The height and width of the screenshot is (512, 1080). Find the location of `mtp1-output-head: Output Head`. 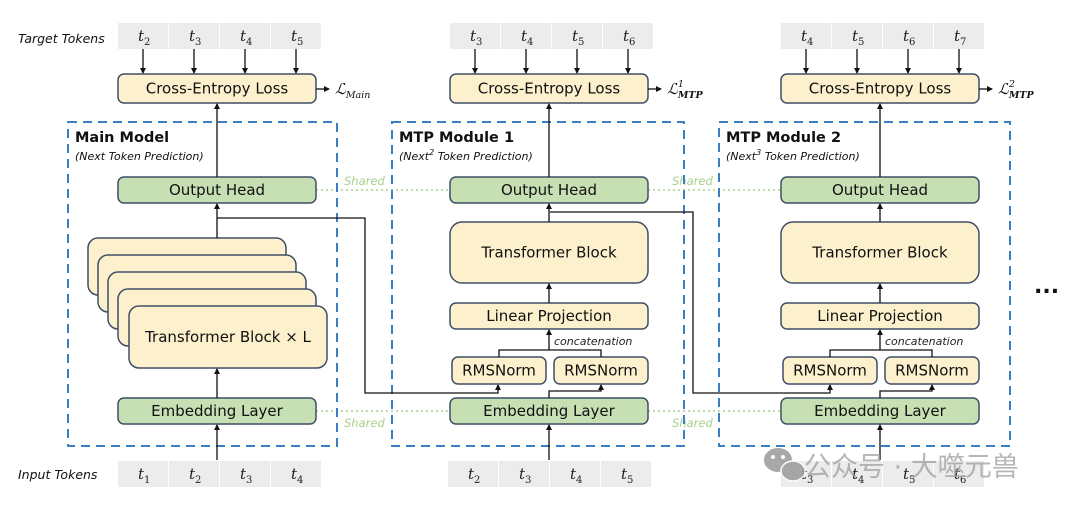

mtp1-output-head: Output Head is located at coordinates (549, 190).